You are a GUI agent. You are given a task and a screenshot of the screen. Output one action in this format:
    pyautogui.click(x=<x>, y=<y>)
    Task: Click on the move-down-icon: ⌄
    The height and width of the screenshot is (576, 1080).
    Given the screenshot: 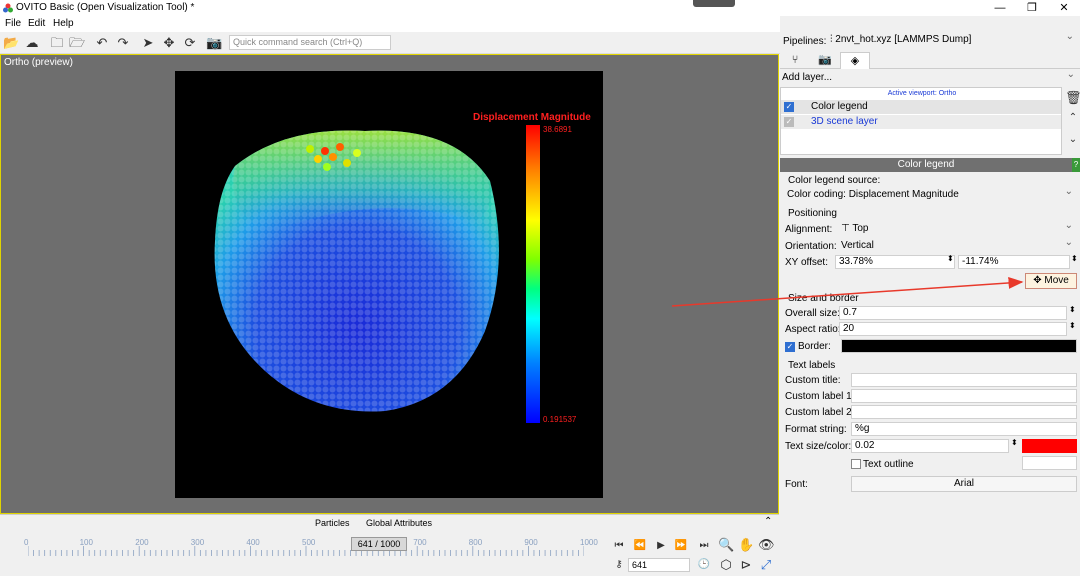 What is the action you would take?
    pyautogui.click(x=1072, y=140)
    